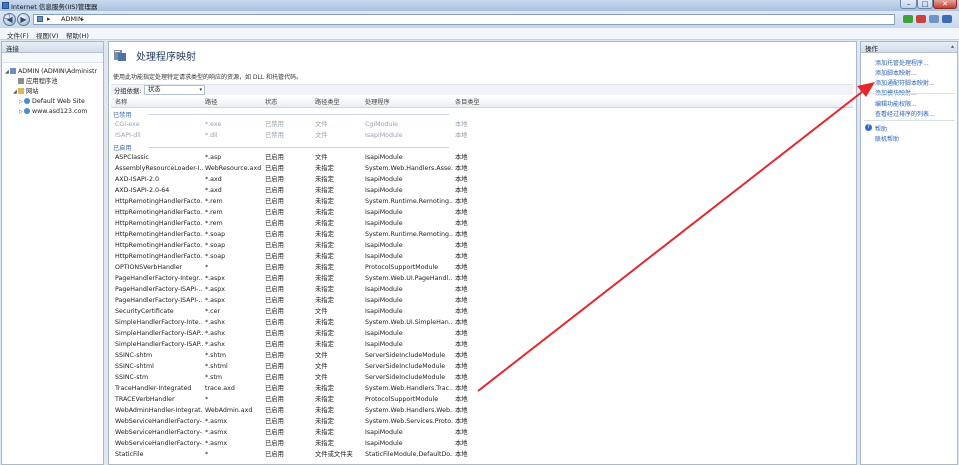 This screenshot has height=465, width=959. What do you see at coordinates (21, 81) in the screenshot?
I see `app-pool-icon` at bounding box center [21, 81].